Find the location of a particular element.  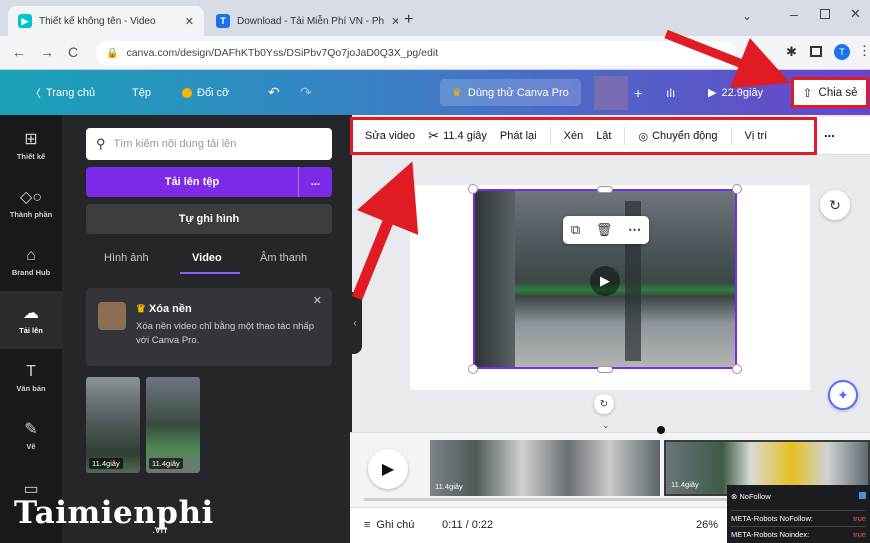

tab-images: Hình ảnh is located at coordinates (126, 258).